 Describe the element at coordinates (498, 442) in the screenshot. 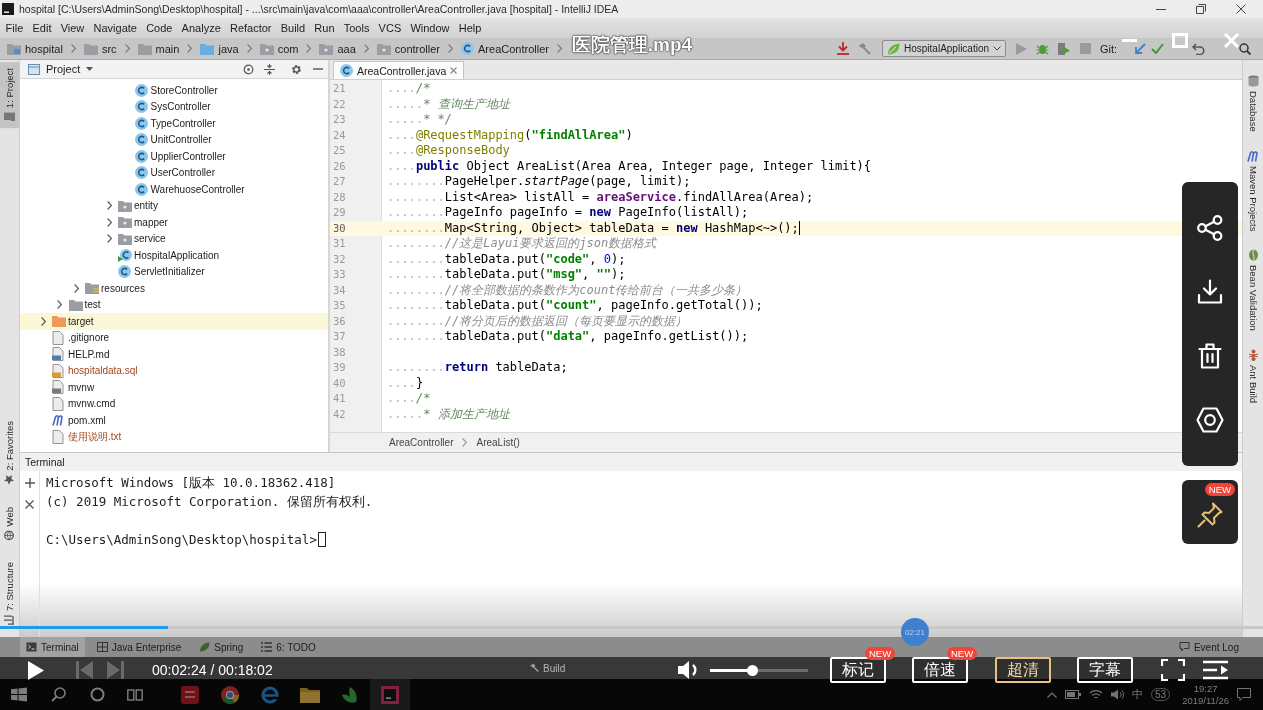

I see `breadcrumb: AreaList()` at that location.